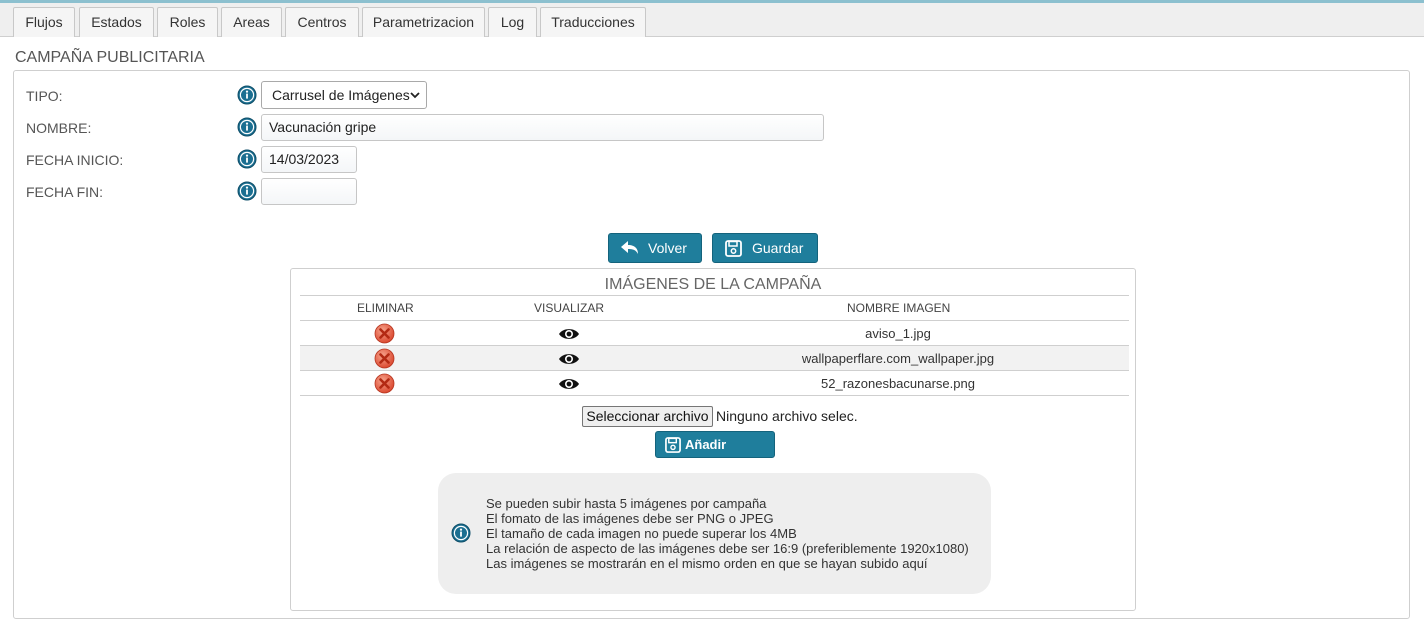  What do you see at coordinates (512, 22) in the screenshot?
I see `tab-log: Log` at bounding box center [512, 22].